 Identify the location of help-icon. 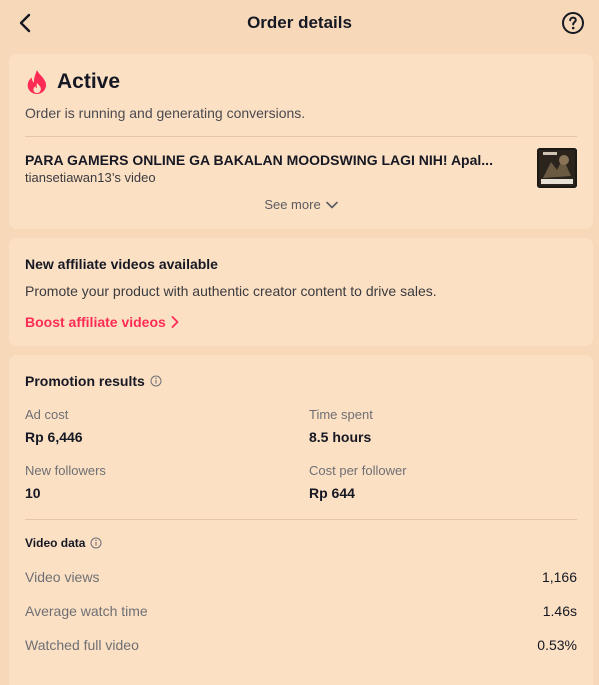
(573, 23).